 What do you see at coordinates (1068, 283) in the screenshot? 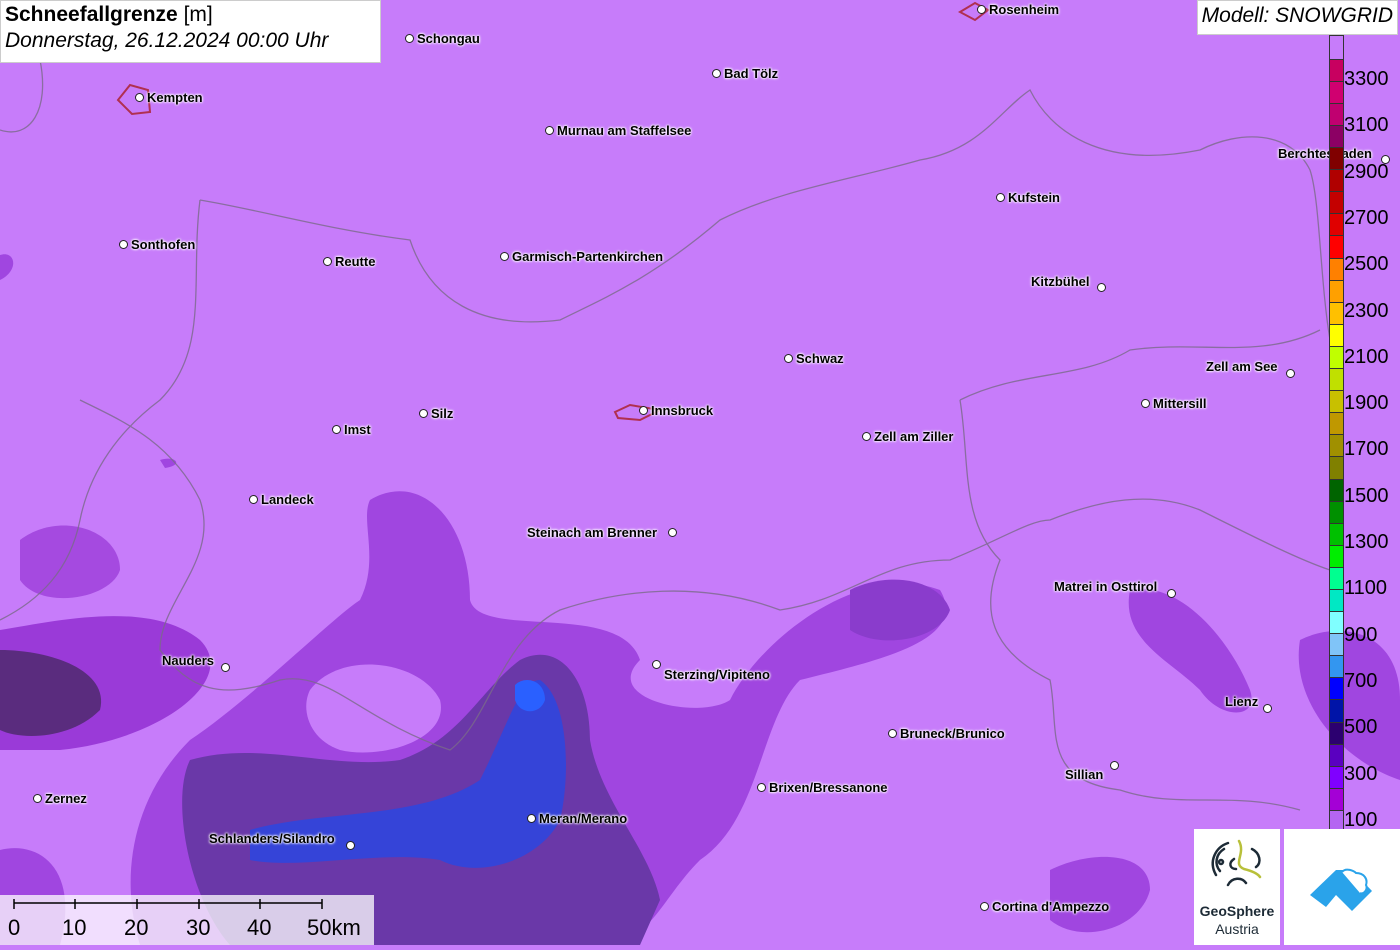
I see `city-marker: Kitzbühel` at bounding box center [1068, 283].